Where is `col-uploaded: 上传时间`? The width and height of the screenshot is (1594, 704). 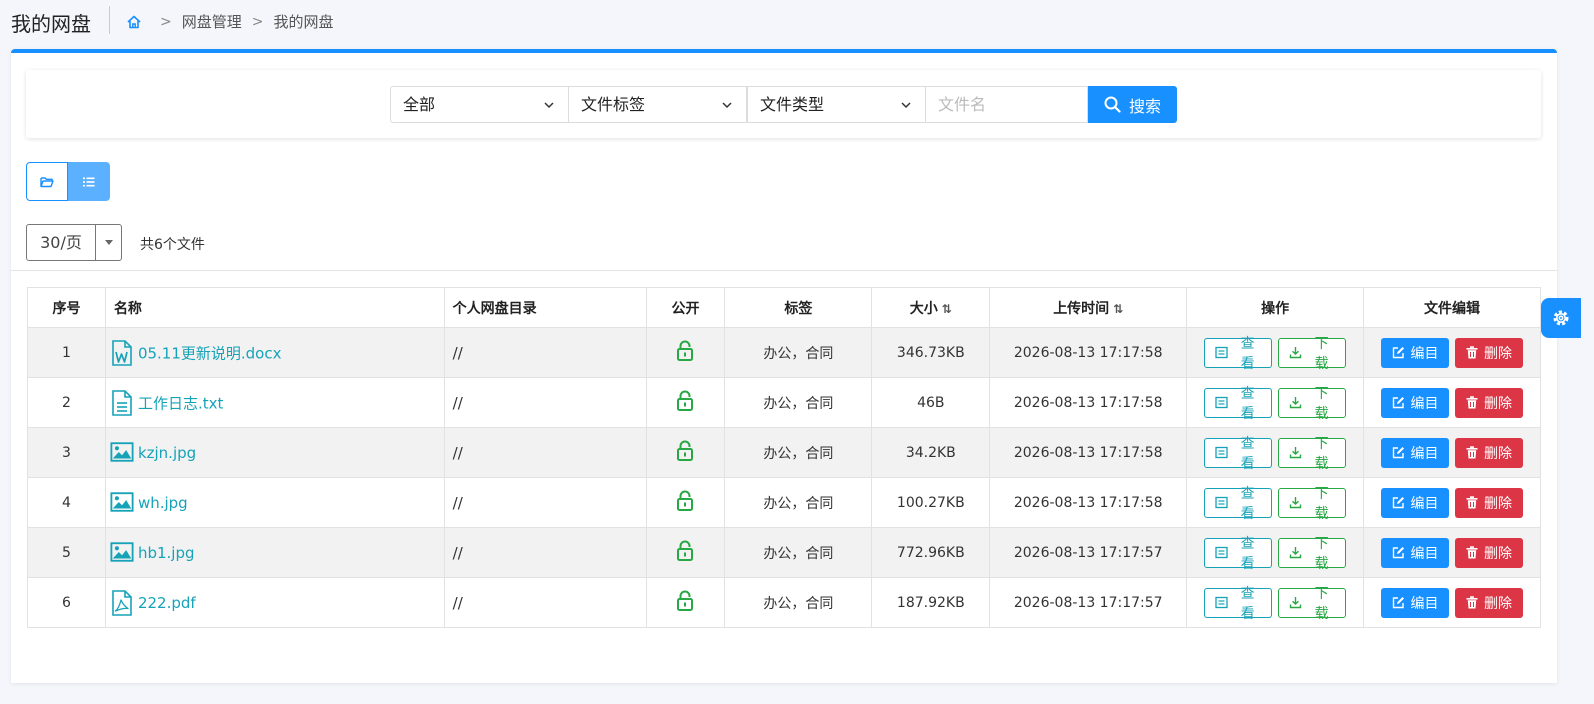 col-uploaded: 上传时间 is located at coordinates (1081, 308).